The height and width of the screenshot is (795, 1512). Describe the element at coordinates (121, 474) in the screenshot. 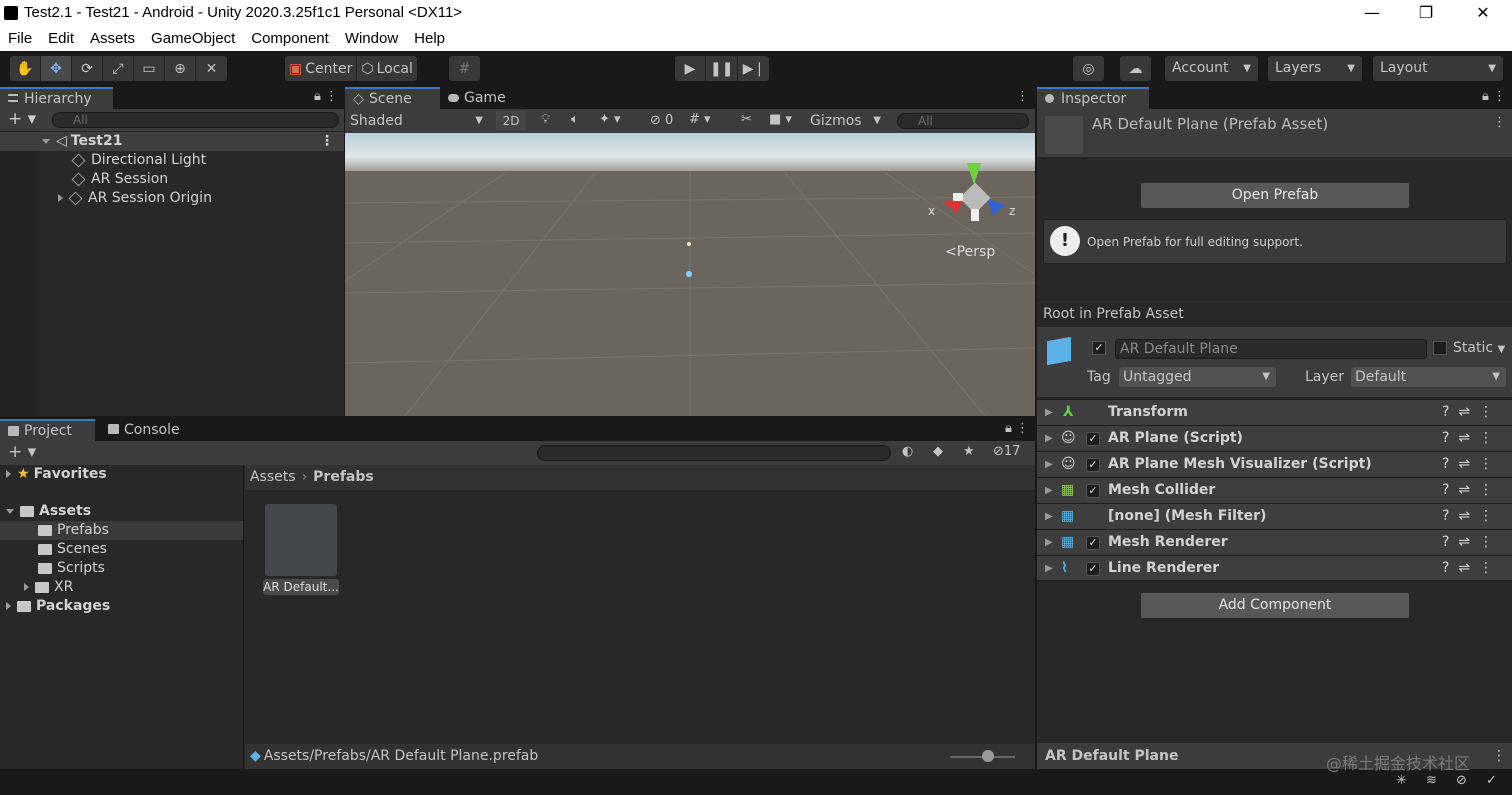

I see `tree-favorites: ★ Favorites` at that location.